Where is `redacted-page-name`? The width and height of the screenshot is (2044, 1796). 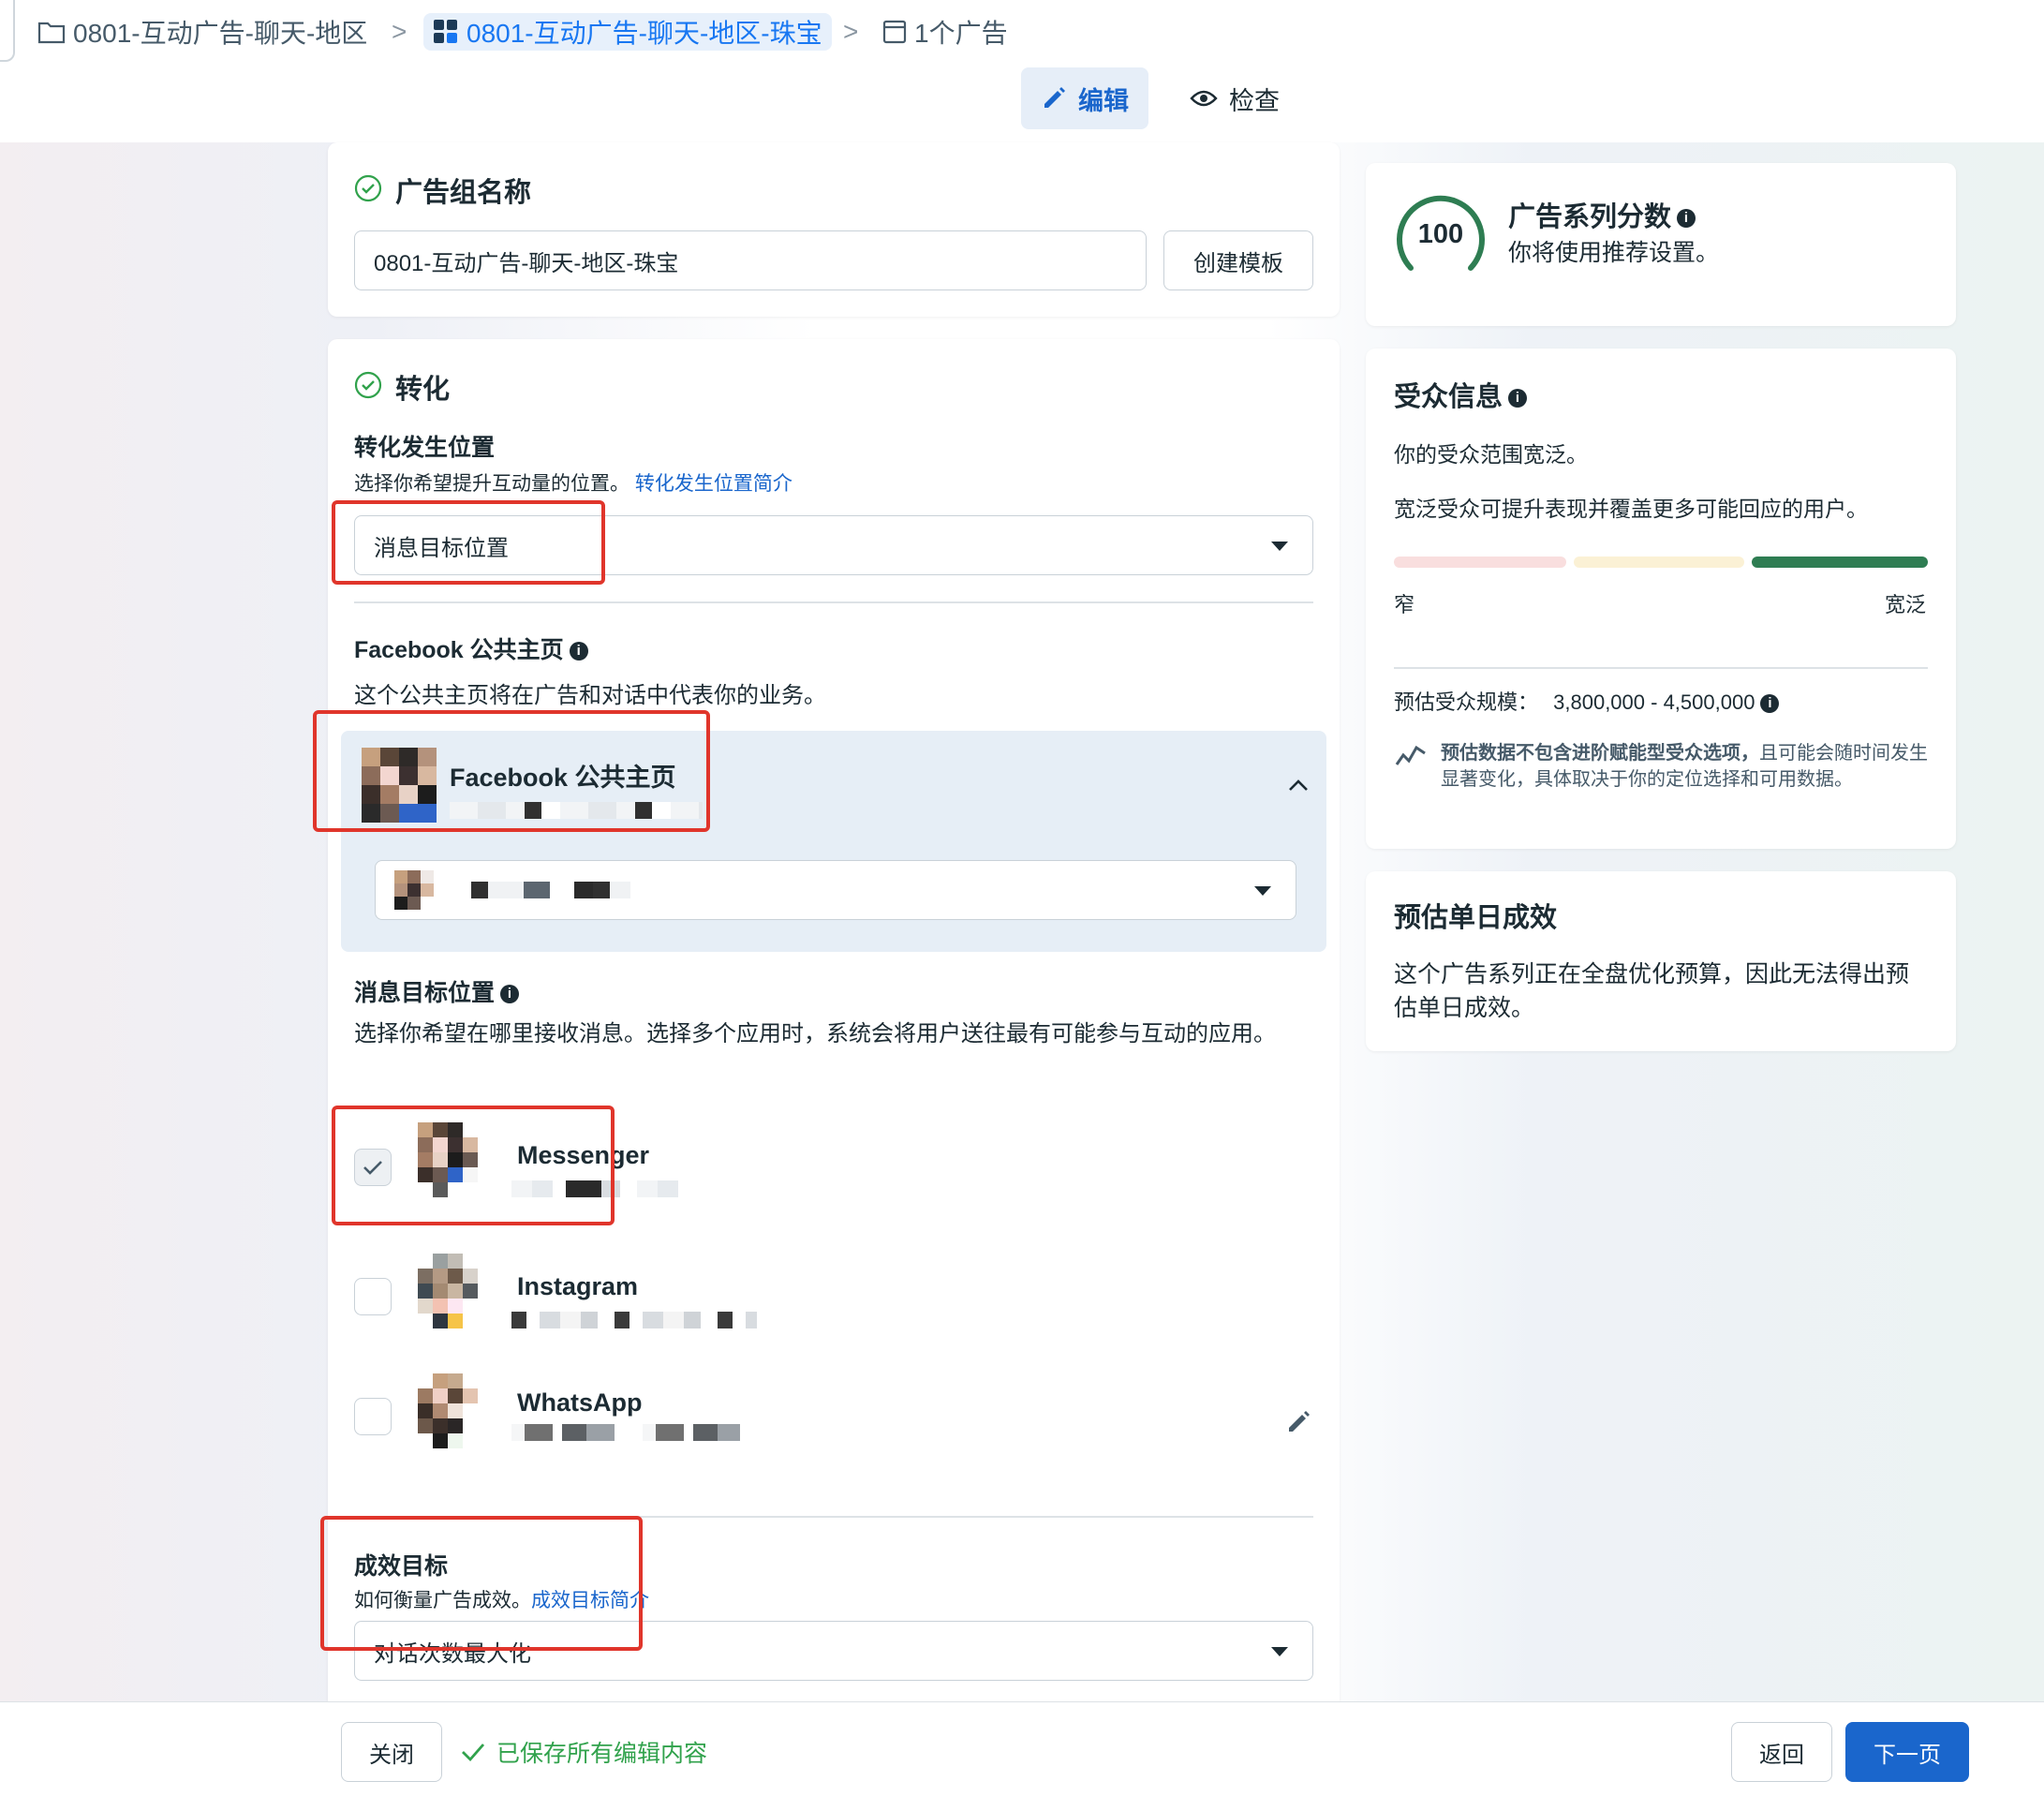
redacted-page-name is located at coordinates (551, 890).